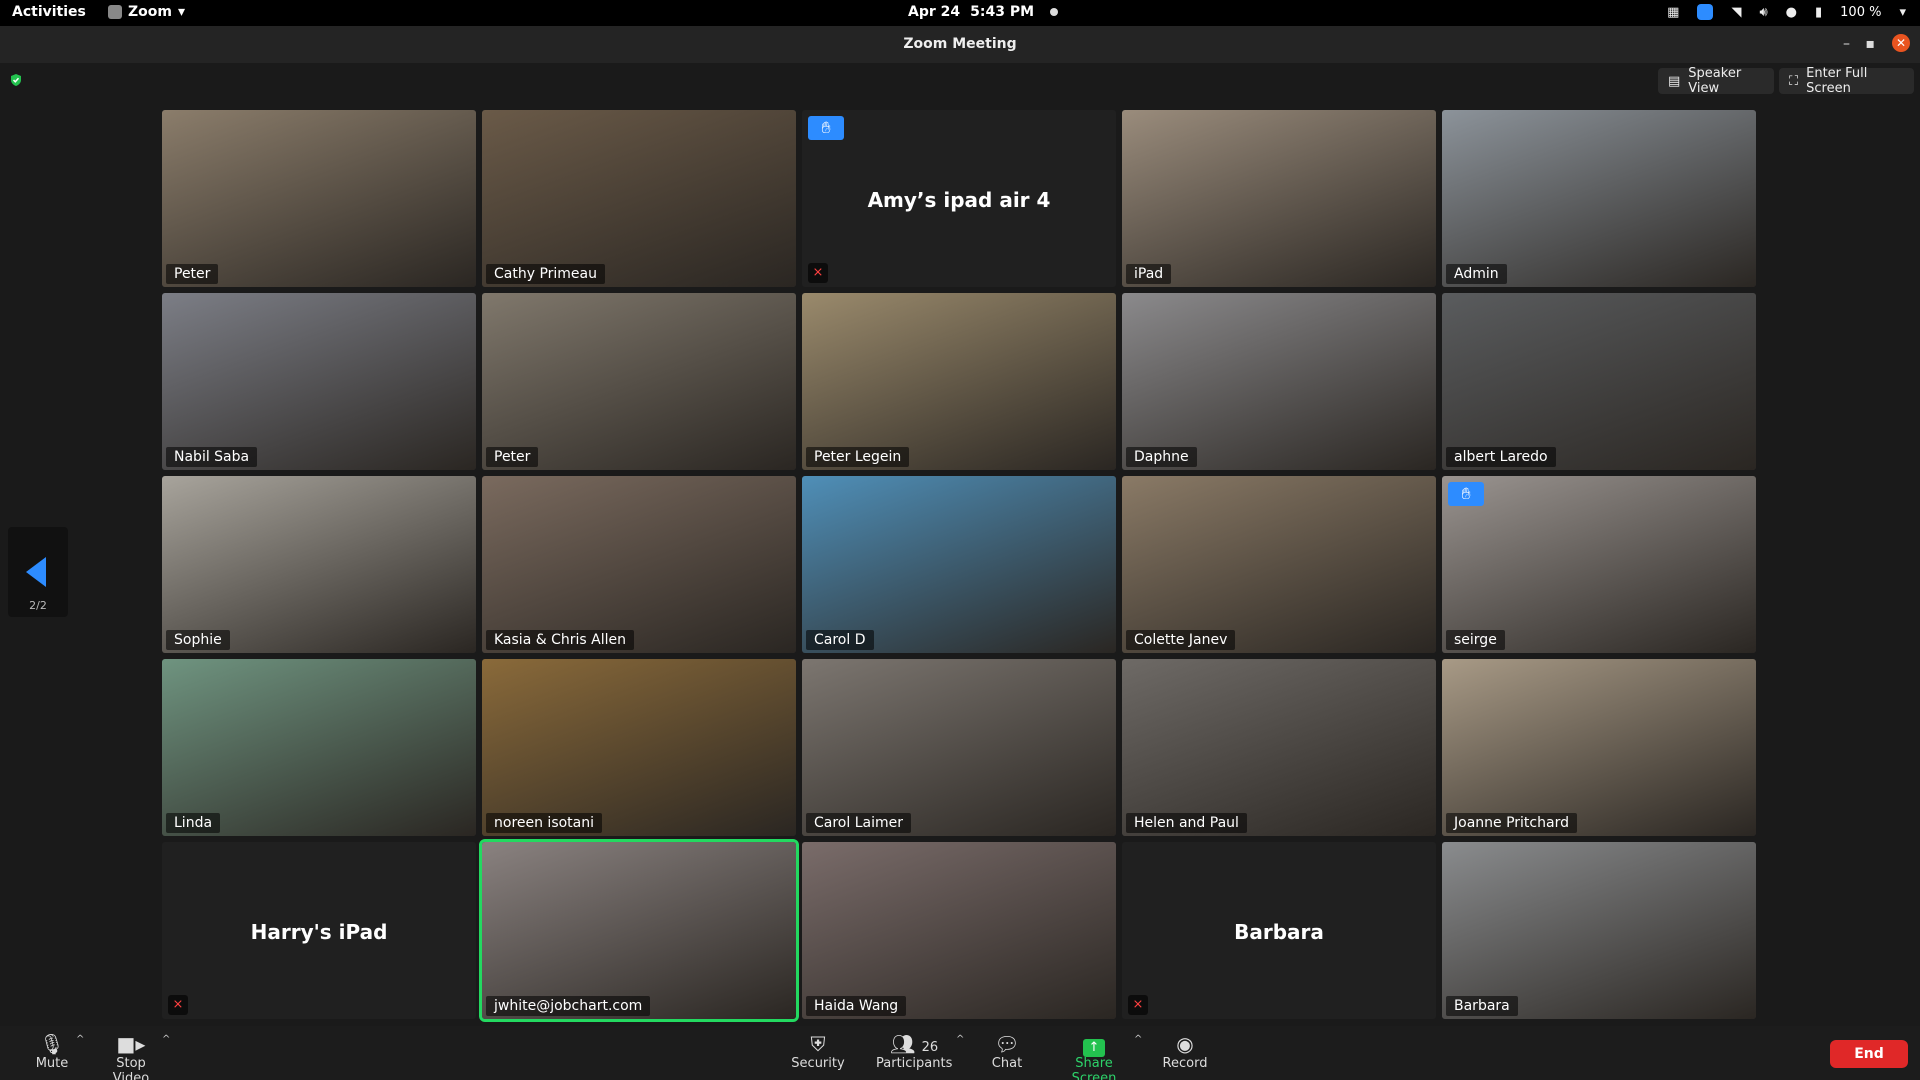 The image size is (1920, 1080). I want to click on participant-name-label: Nabil Saba, so click(212, 457).